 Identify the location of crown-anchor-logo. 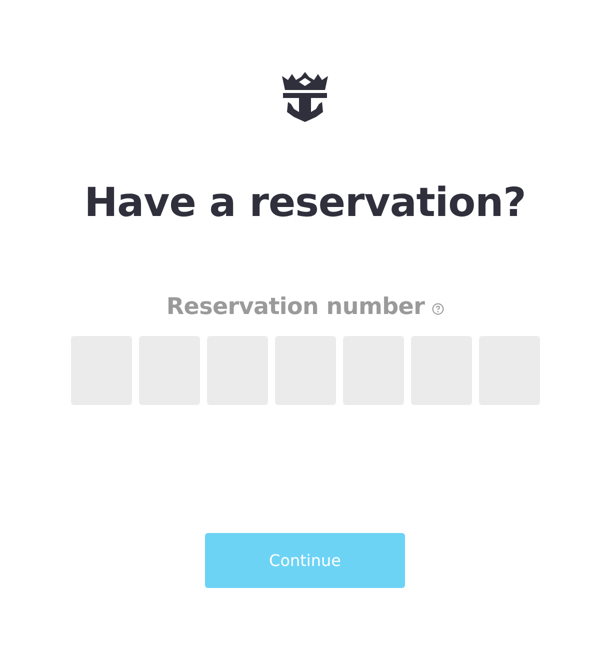
(305, 97).